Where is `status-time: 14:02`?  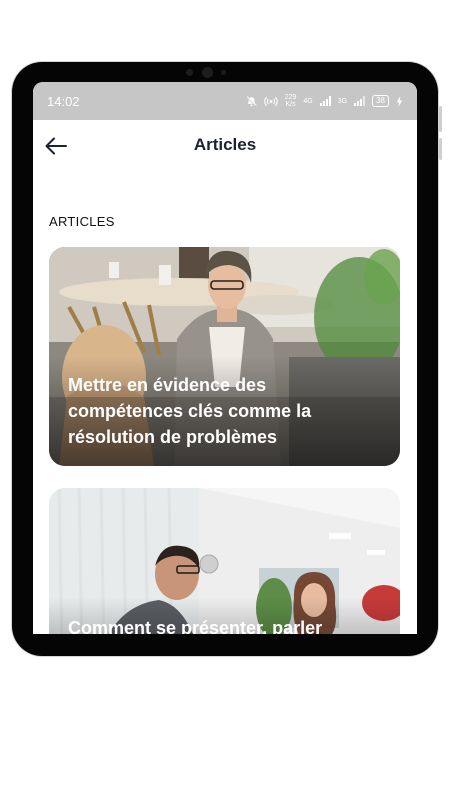 status-time: 14:02 is located at coordinates (63, 101).